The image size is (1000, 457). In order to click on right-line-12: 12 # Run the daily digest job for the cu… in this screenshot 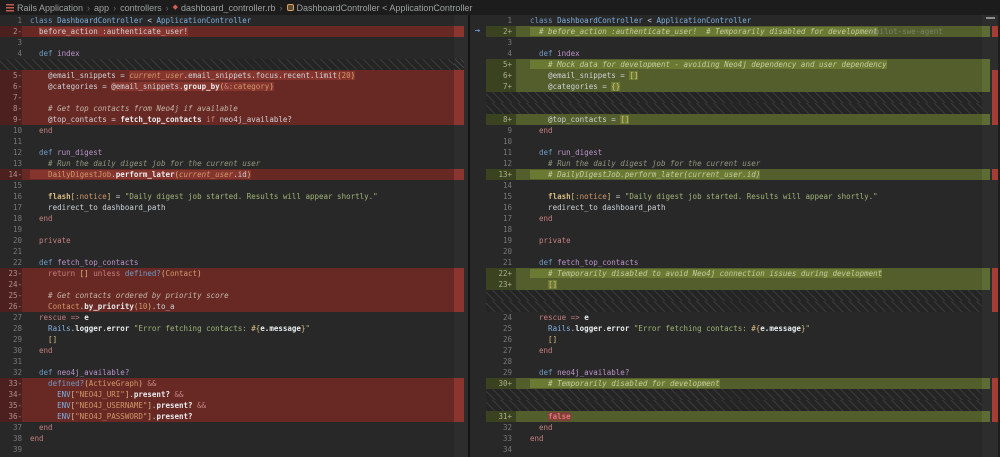, I will do `click(734, 163)`.